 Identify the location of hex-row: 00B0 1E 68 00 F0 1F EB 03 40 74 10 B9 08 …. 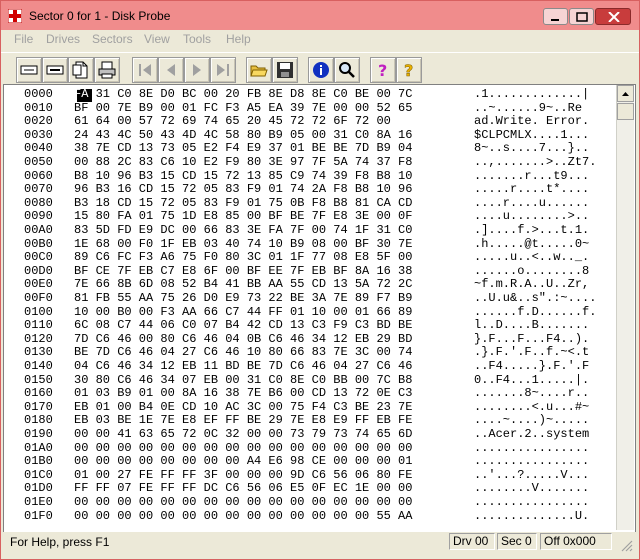
(309, 244).